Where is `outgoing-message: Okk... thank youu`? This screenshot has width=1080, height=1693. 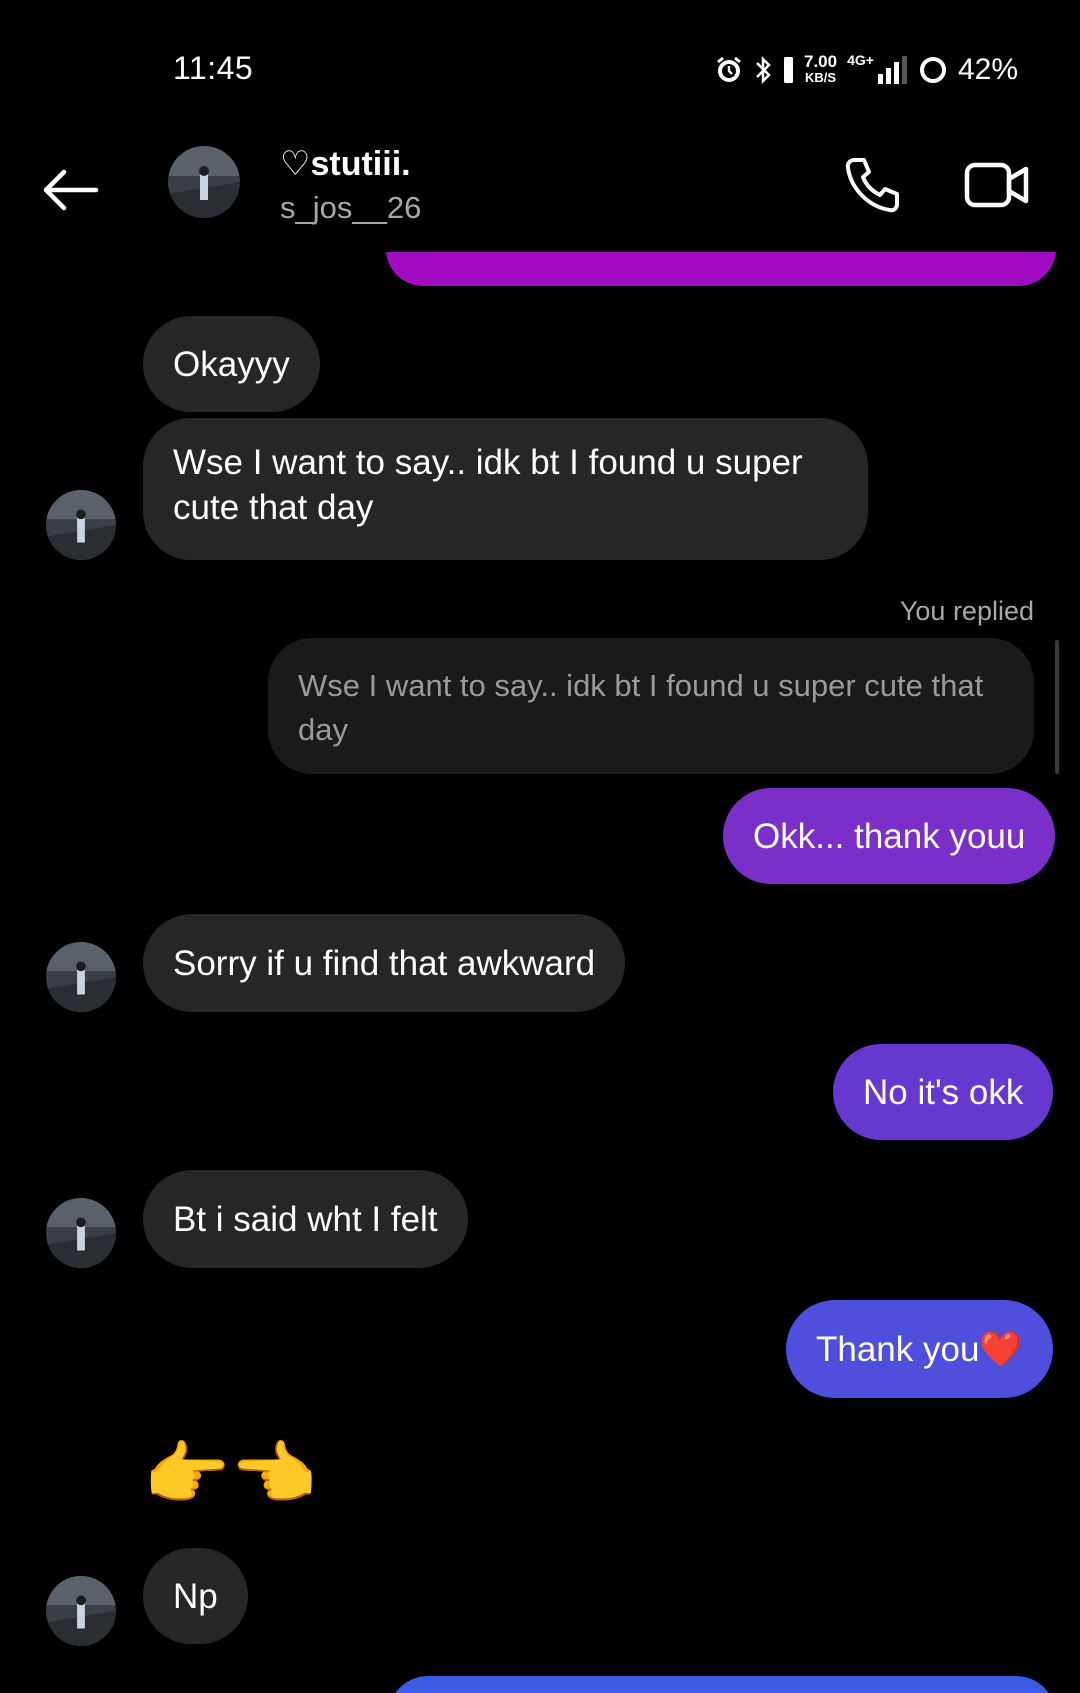 outgoing-message: Okk... thank youu is located at coordinates (889, 836).